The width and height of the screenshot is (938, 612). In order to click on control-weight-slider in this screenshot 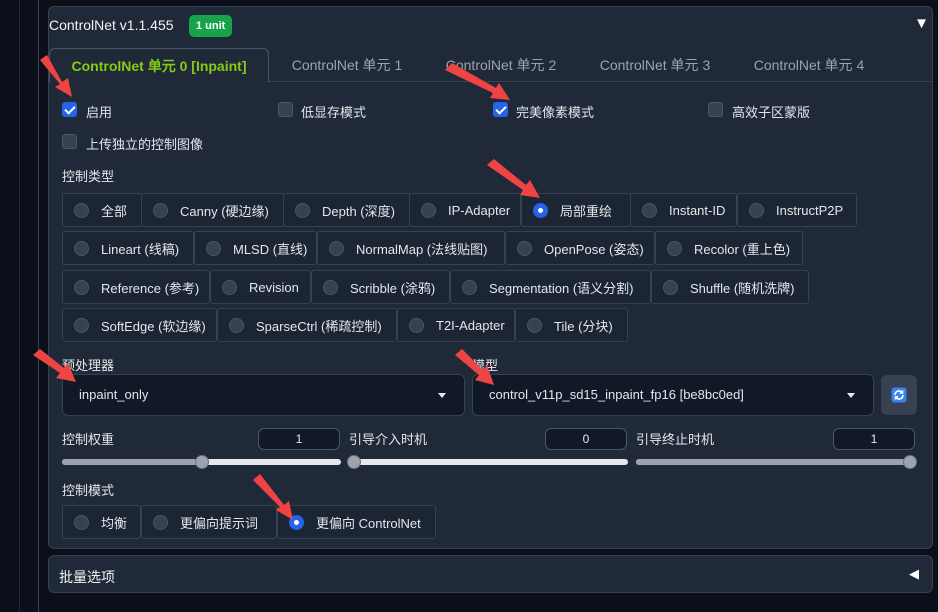, I will do `click(201, 462)`.